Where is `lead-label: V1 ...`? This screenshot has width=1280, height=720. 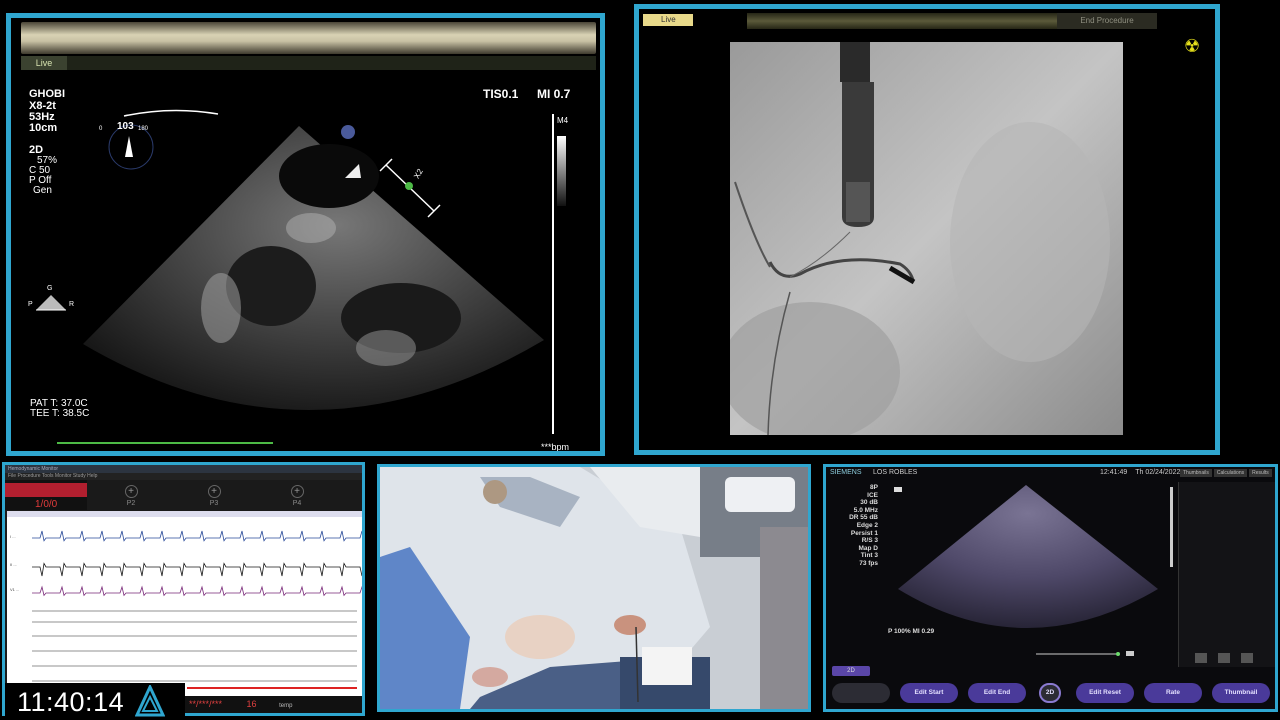
lead-label: V1 ... is located at coordinates (14, 589).